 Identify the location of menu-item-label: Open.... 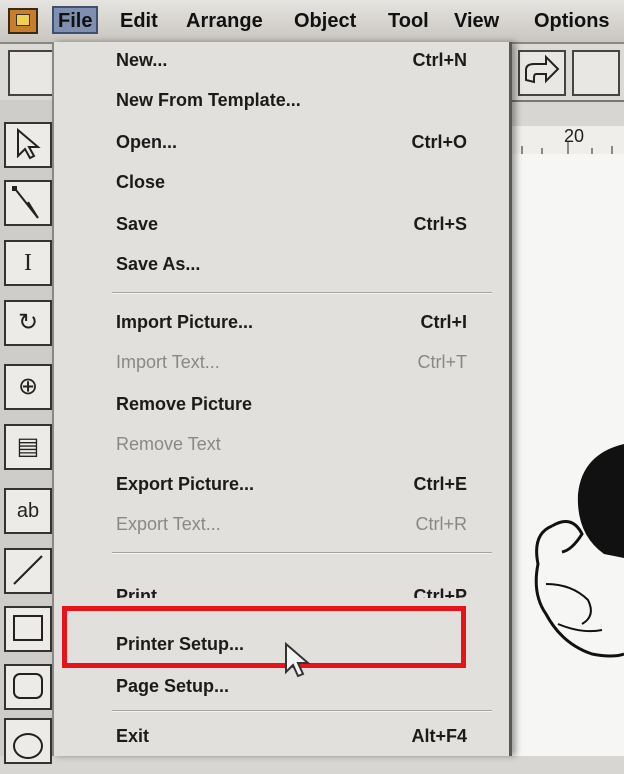
(147, 142).